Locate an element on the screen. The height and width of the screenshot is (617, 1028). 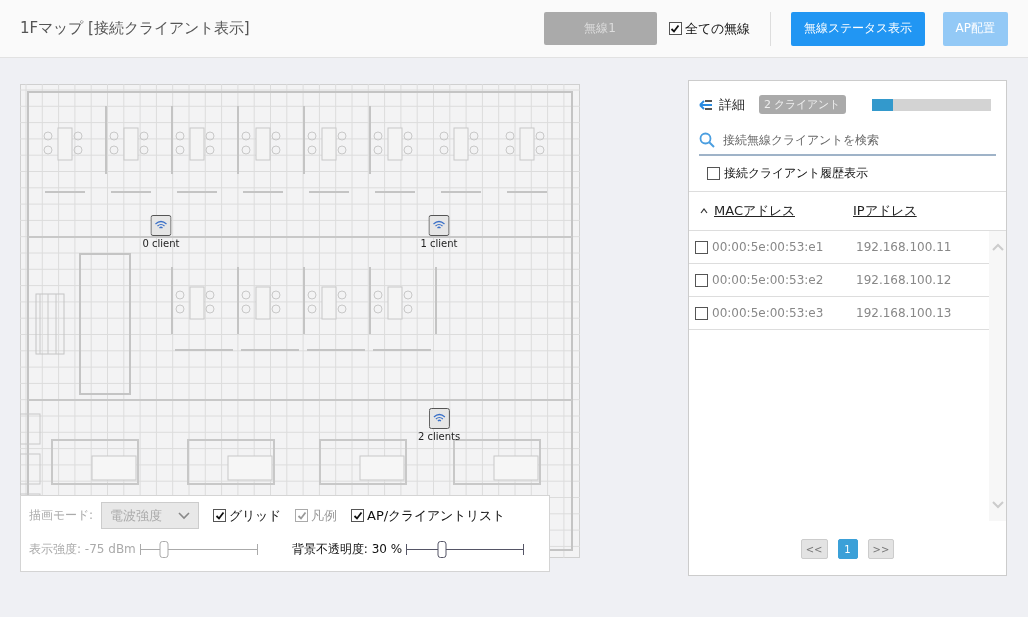
checkbox-label: グリッド is located at coordinates (255, 515).